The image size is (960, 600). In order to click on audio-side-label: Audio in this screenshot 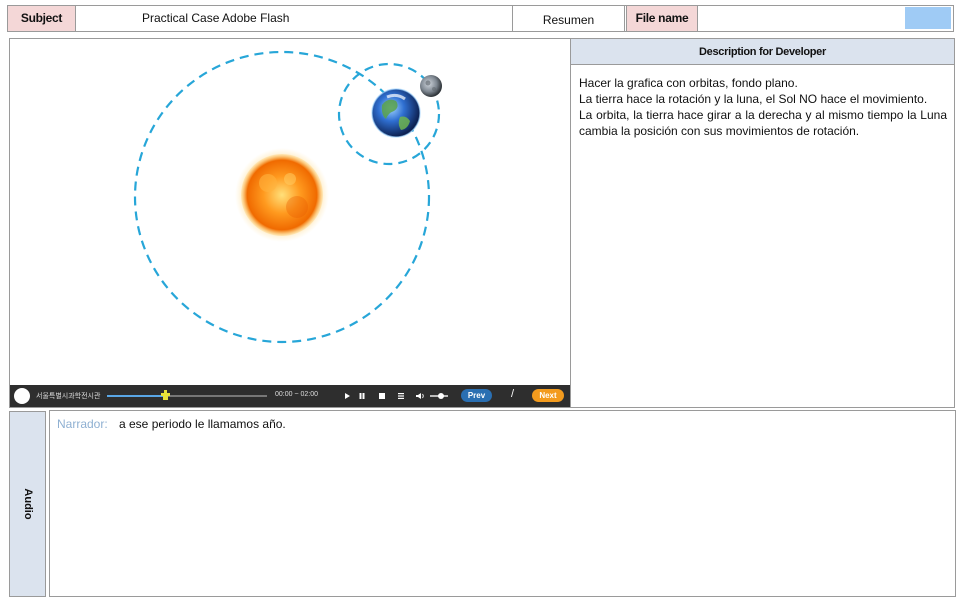, I will do `click(27, 504)`.